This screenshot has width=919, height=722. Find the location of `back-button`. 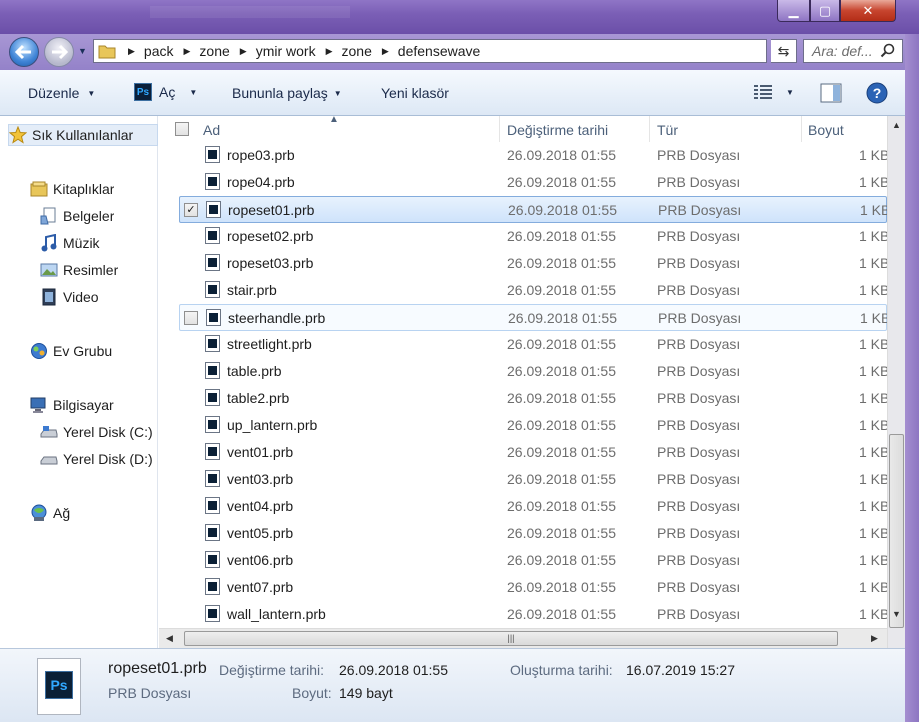

back-button is located at coordinates (24, 52).